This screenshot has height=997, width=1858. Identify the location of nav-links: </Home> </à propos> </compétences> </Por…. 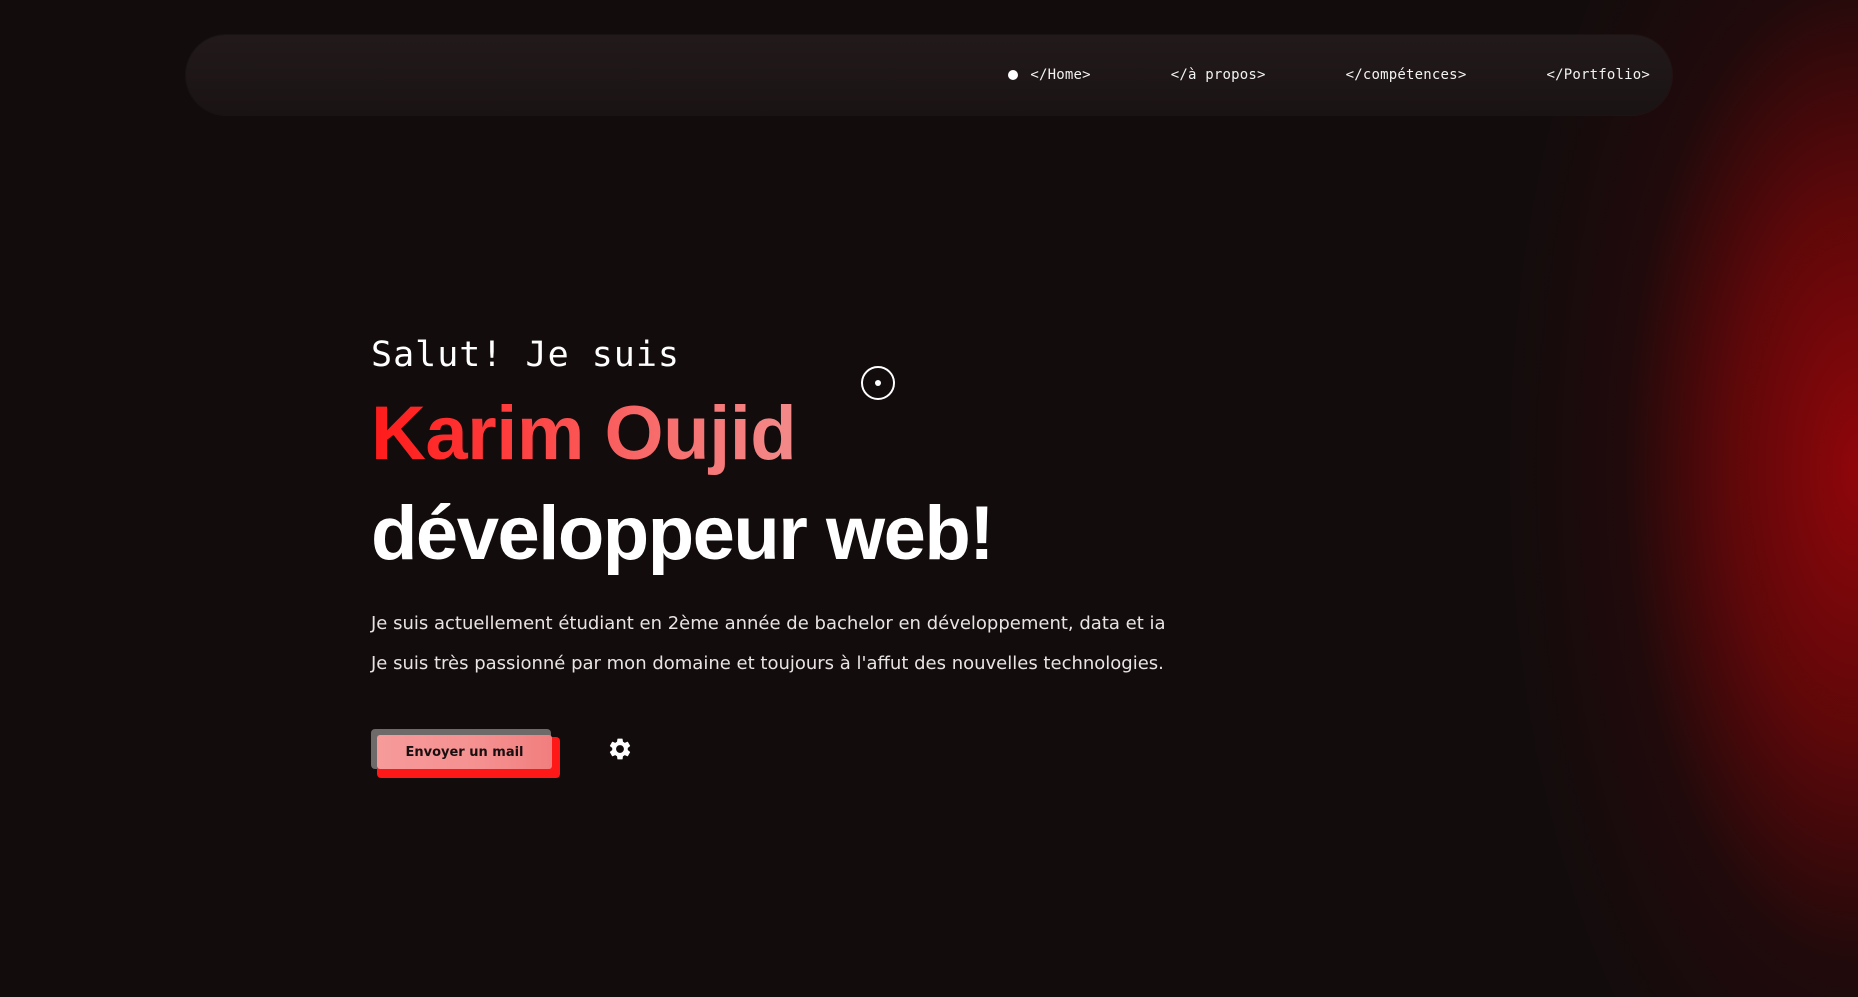
(1329, 75).